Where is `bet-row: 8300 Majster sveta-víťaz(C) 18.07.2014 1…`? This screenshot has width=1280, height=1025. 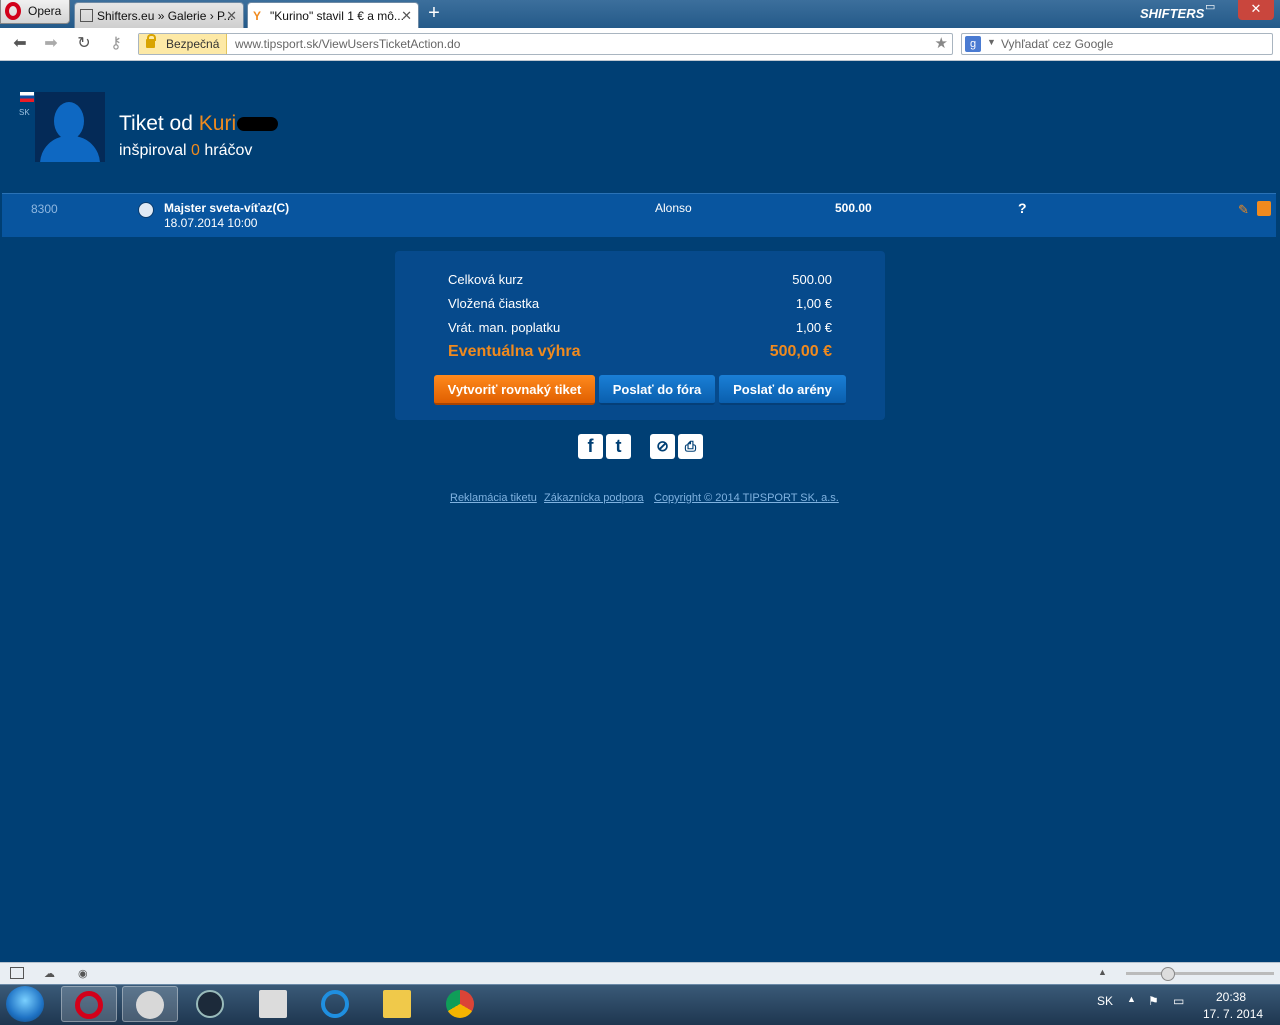 bet-row: 8300 Majster sveta-víťaz(C) 18.07.2014 1… is located at coordinates (639, 215).